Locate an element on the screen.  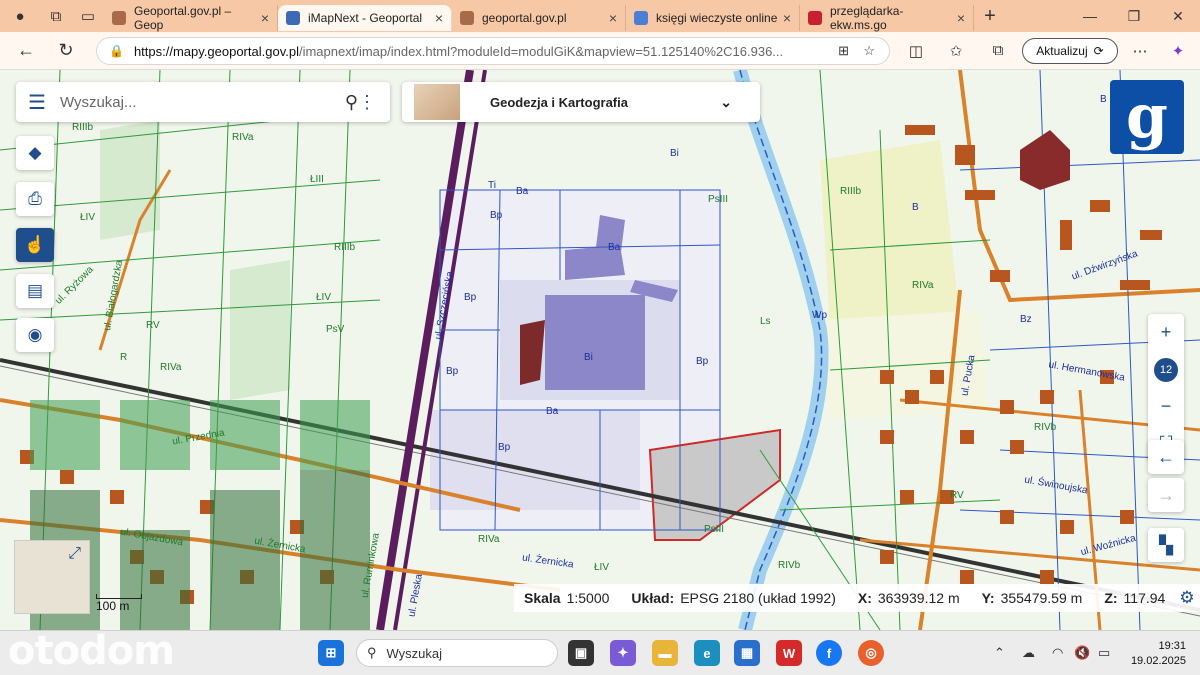
search-icon: ⚲ is located at coordinates (351, 102).